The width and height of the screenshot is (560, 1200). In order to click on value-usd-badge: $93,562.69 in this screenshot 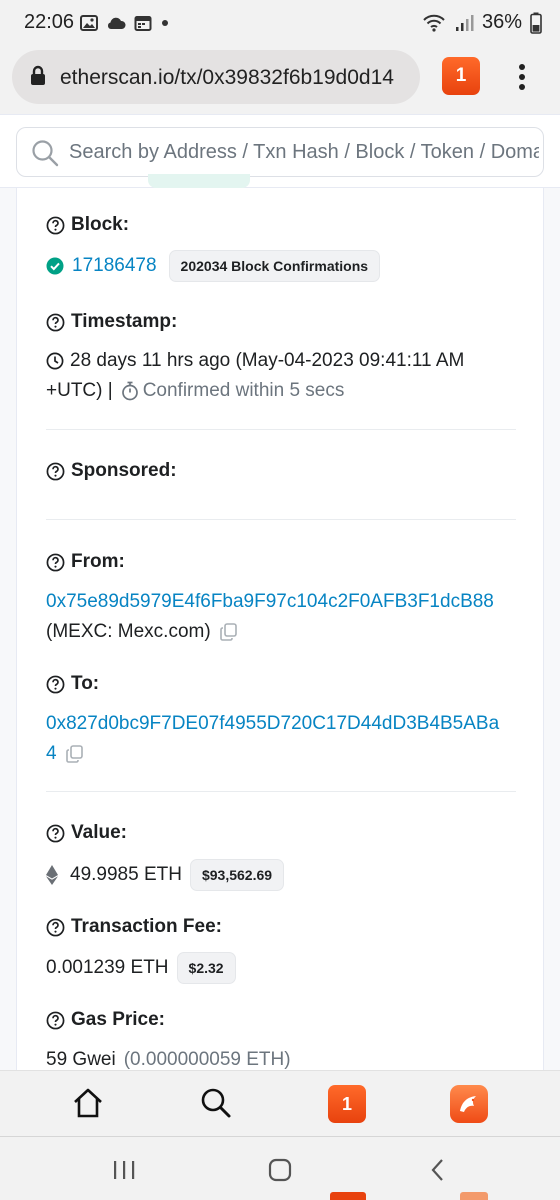, I will do `click(237, 875)`.